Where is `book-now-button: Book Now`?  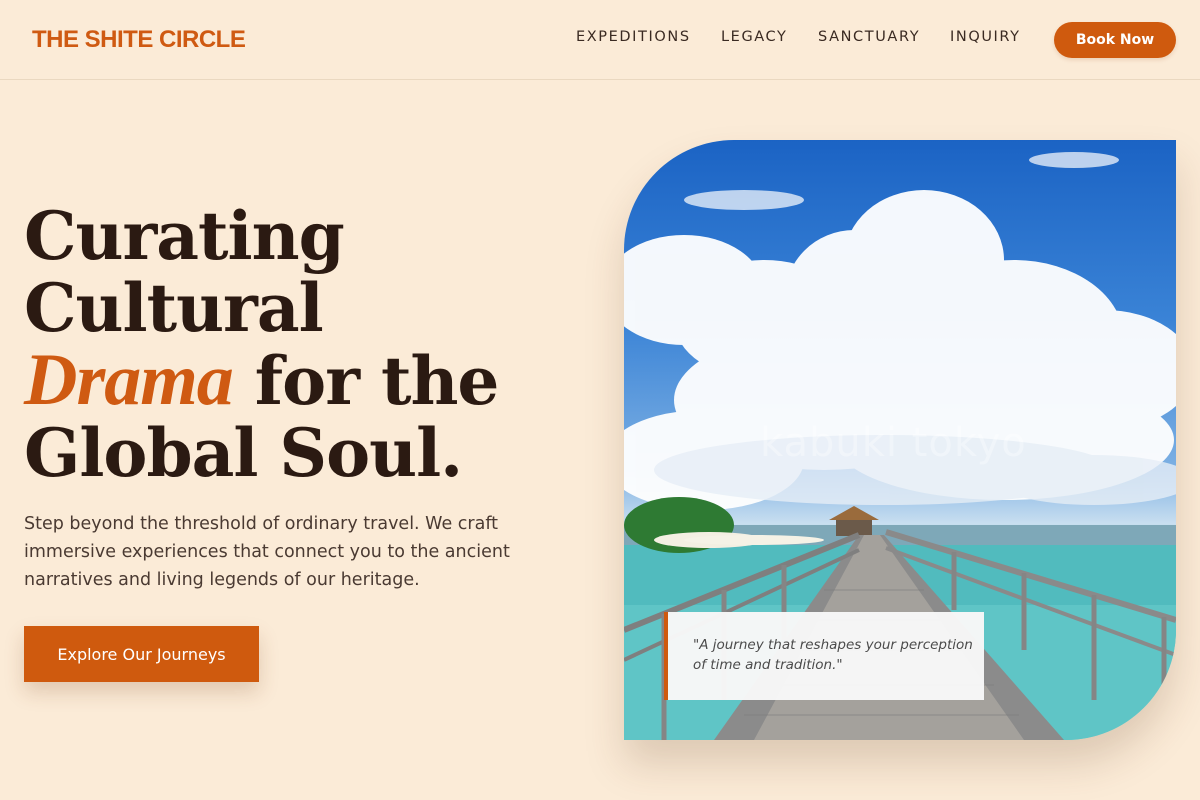
book-now-button: Book Now is located at coordinates (1115, 40).